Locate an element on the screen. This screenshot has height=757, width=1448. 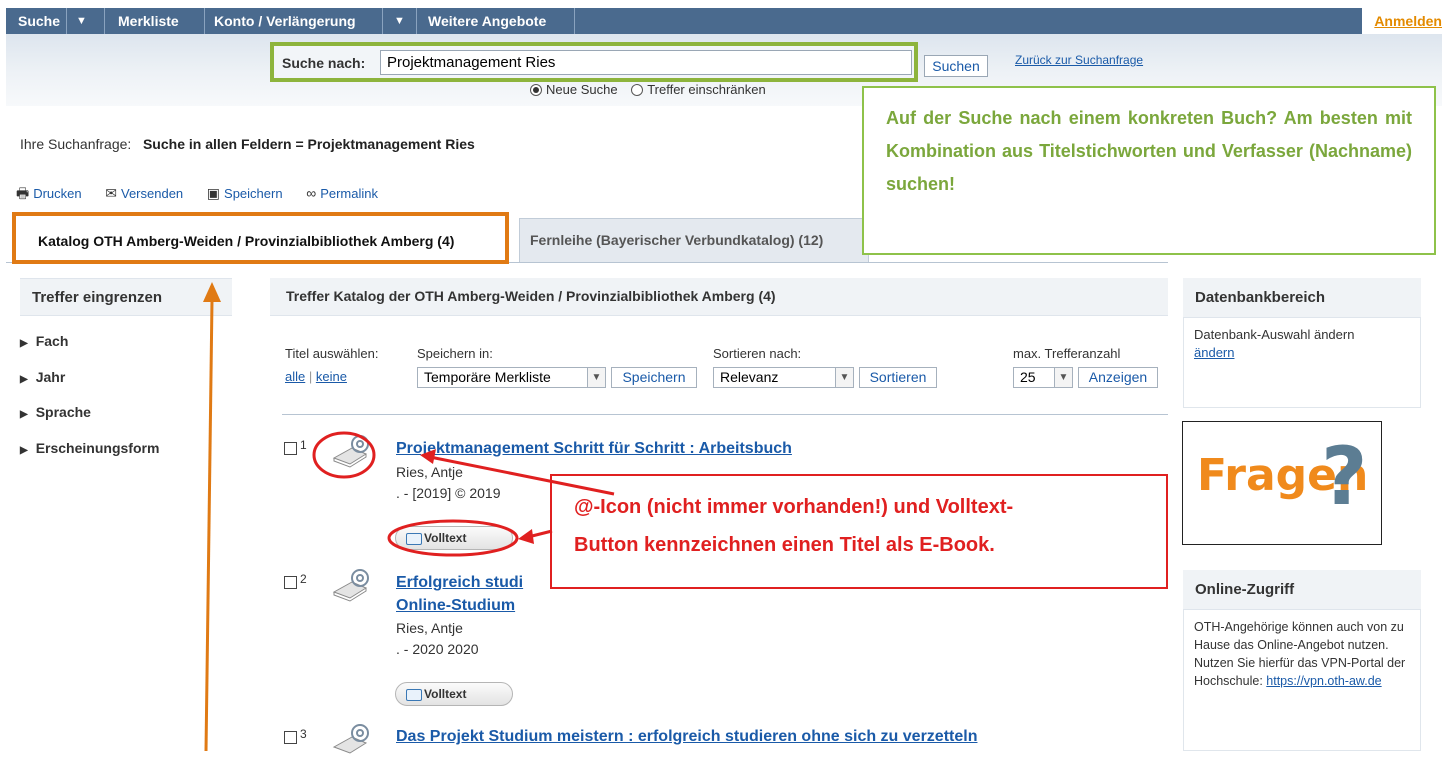
questions-banner: Fragen ? is located at coordinates (1282, 483).